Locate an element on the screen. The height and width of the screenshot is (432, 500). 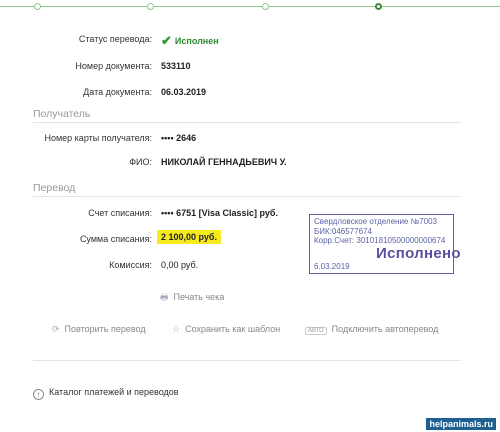
stamp-date: 6.03.2019 is located at coordinates (332, 266).